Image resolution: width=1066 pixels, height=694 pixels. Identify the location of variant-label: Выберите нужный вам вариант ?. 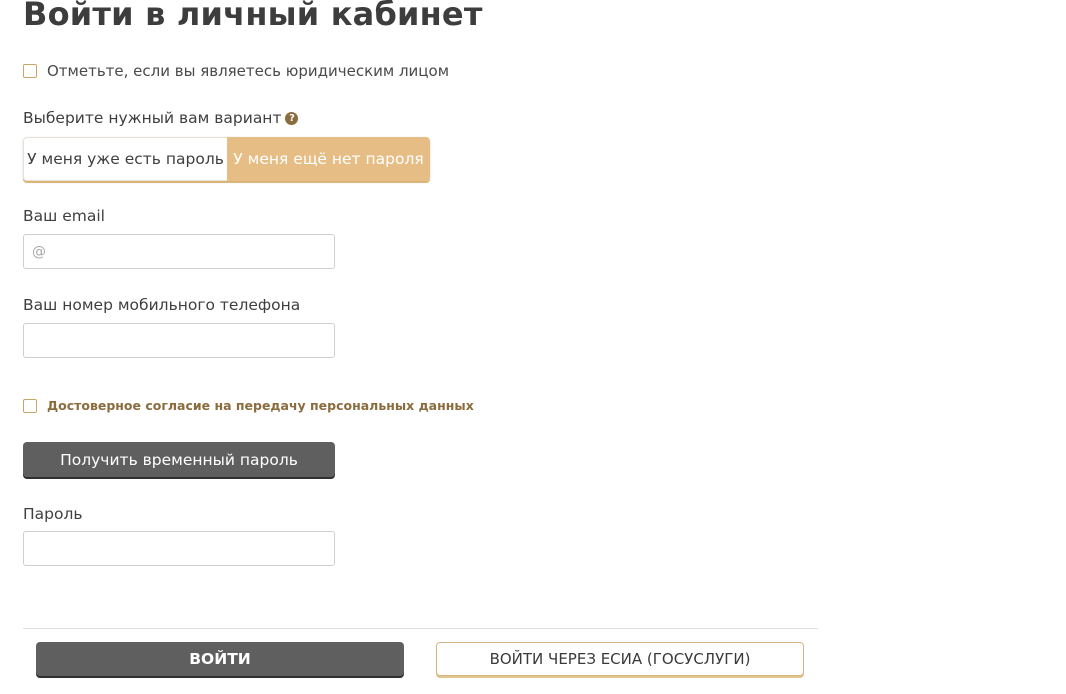
(161, 118).